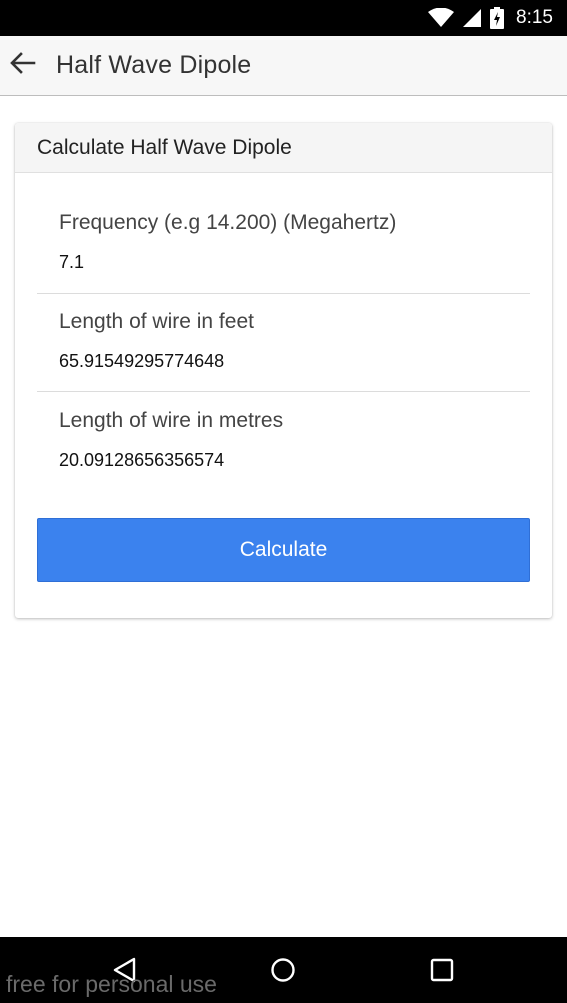  Describe the element at coordinates (156, 321) in the screenshot. I see `length-feet-label: Length of wire in feet` at that location.